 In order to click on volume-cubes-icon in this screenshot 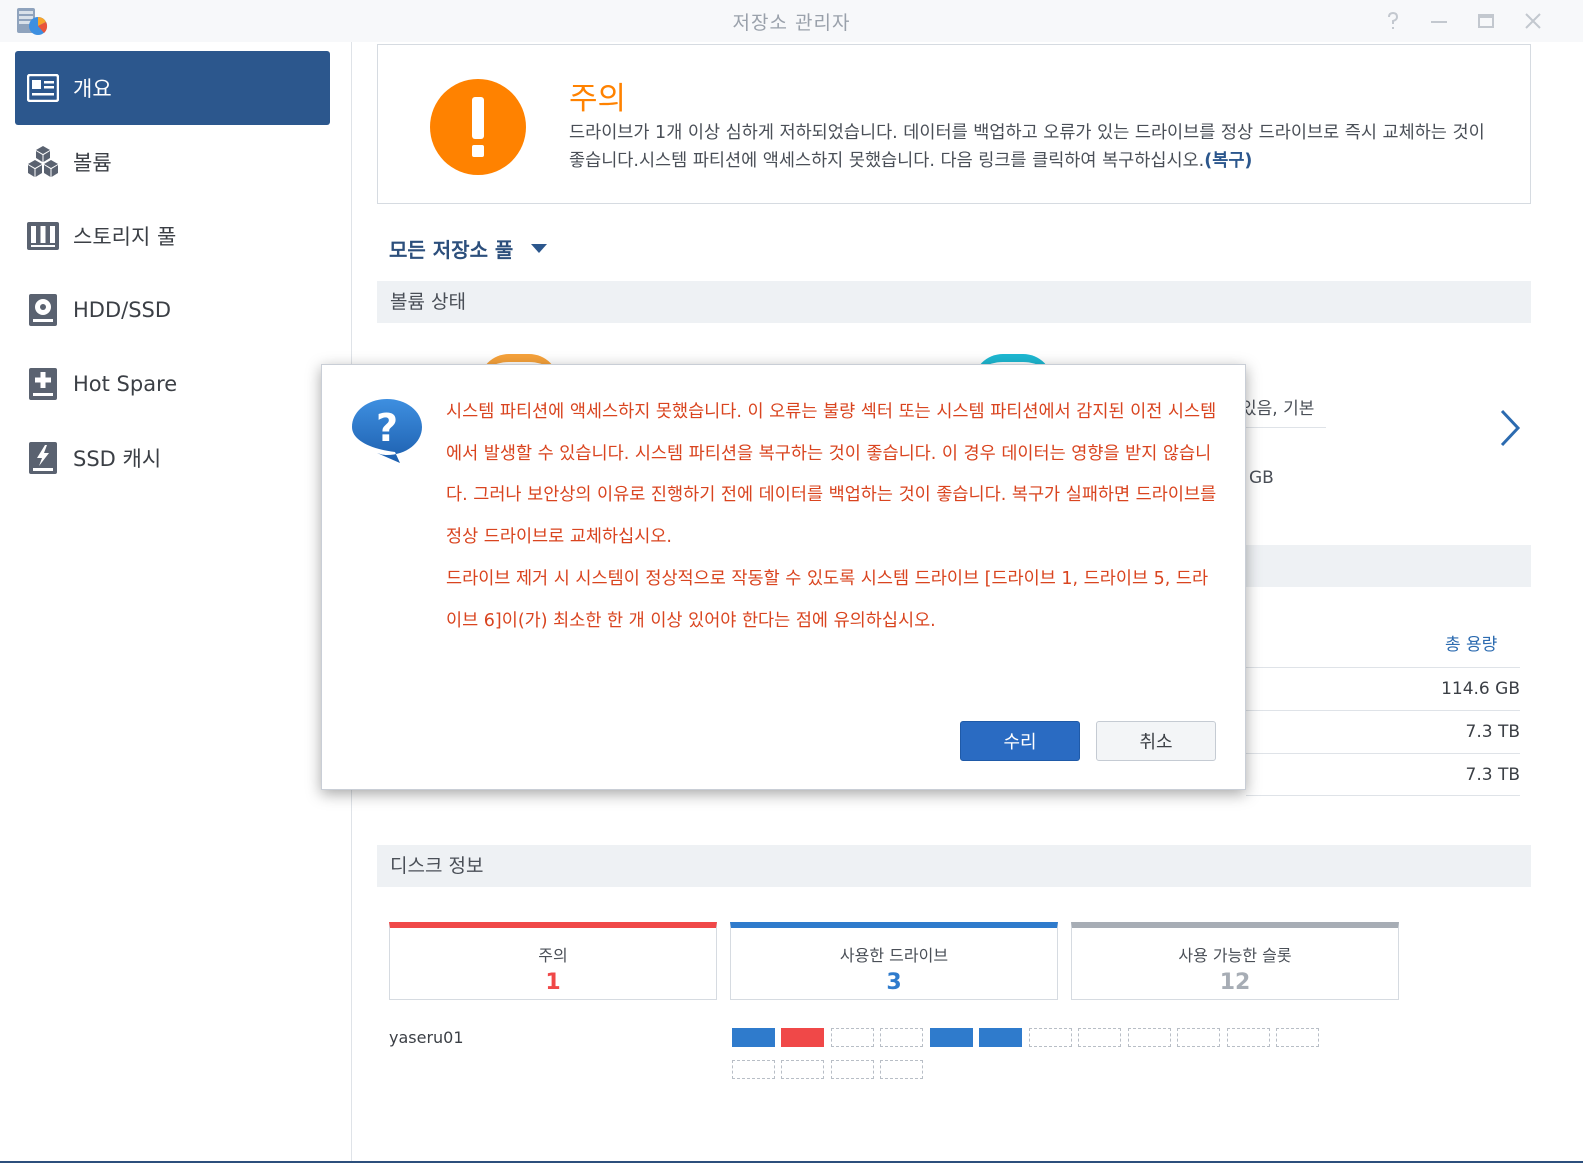, I will do `click(43, 162)`.